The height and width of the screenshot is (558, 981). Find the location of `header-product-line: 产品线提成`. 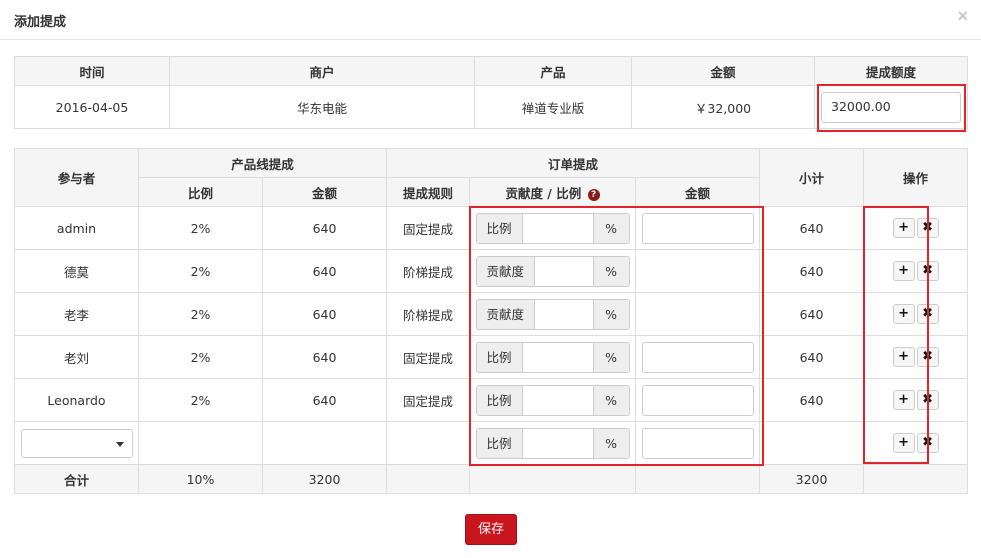

header-product-line: 产品线提成 is located at coordinates (262, 163).